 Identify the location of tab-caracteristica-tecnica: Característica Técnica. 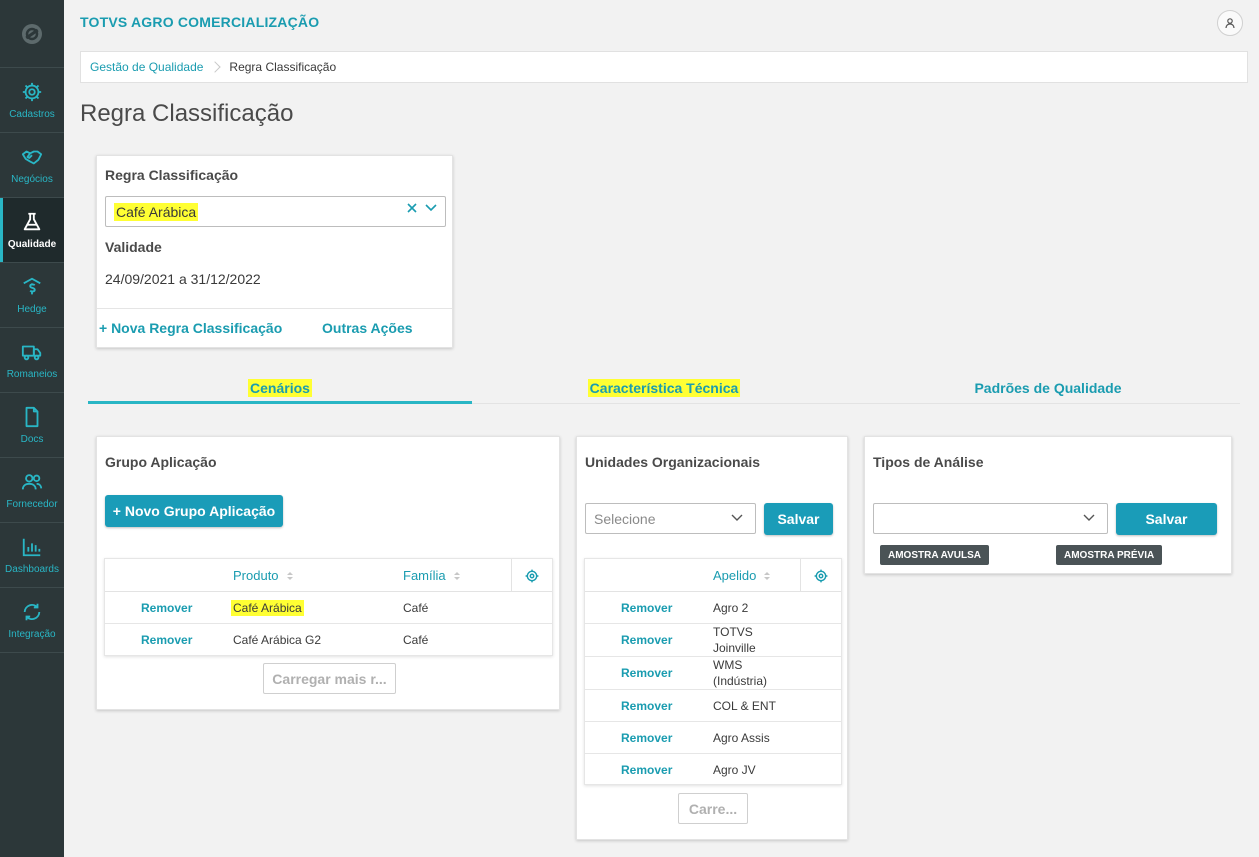
(664, 387).